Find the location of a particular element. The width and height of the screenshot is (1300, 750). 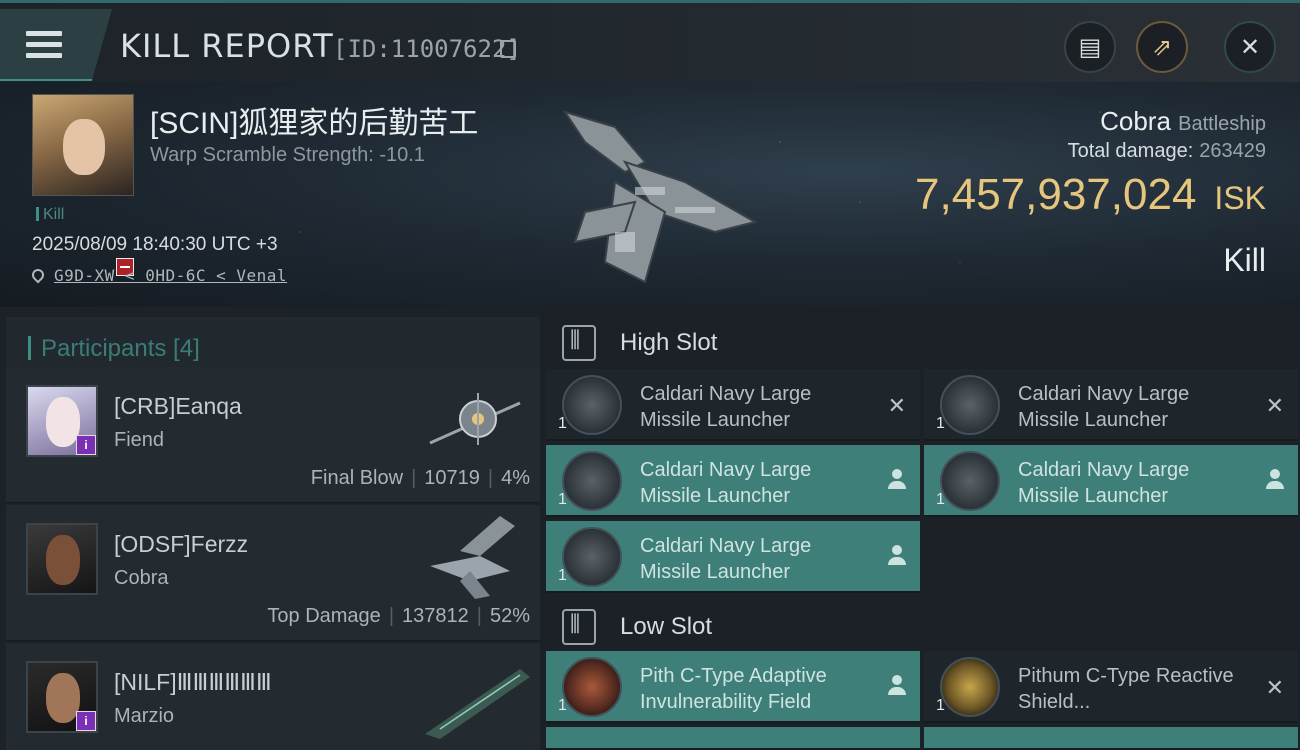

victim-portrait is located at coordinates (83, 145).